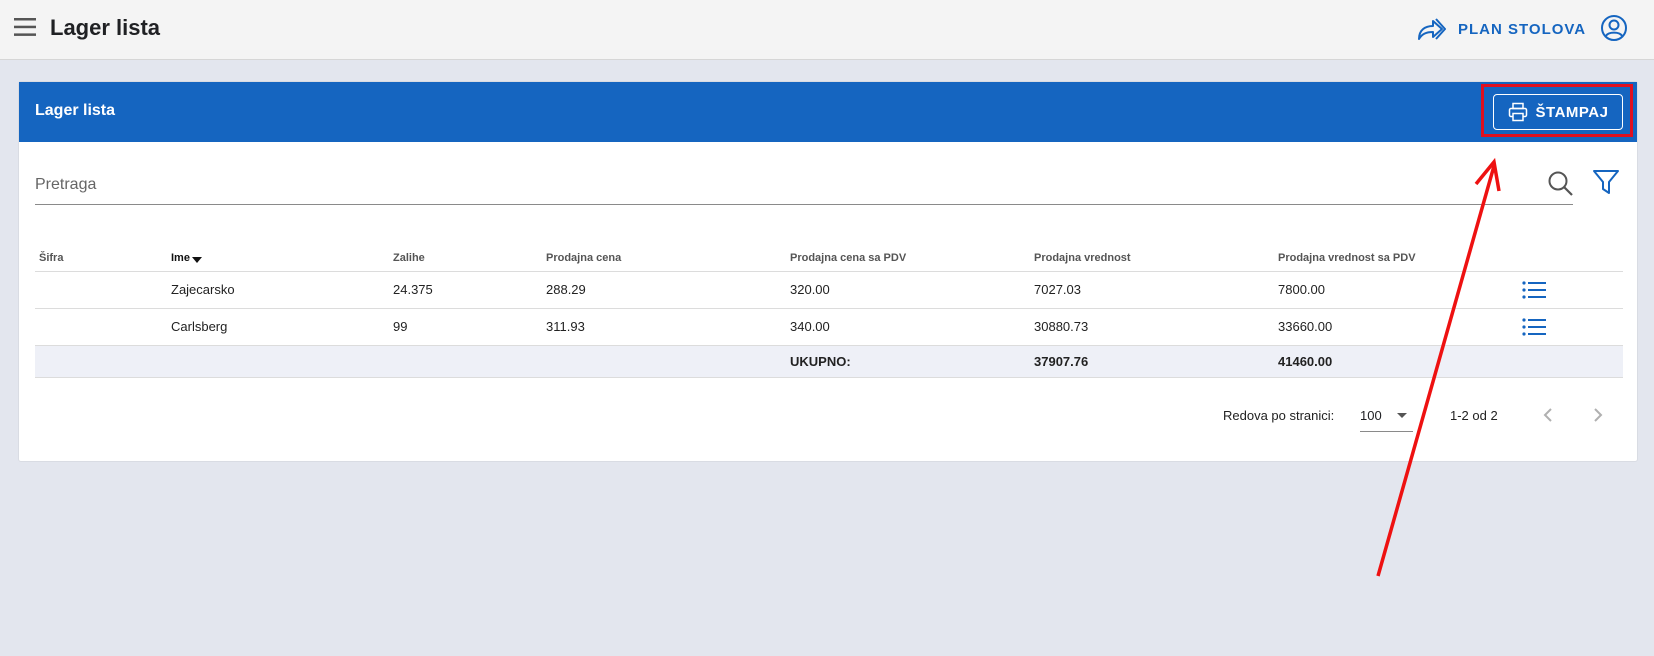 This screenshot has height=656, width=1654. I want to click on column-header-actions, so click(1570, 258).